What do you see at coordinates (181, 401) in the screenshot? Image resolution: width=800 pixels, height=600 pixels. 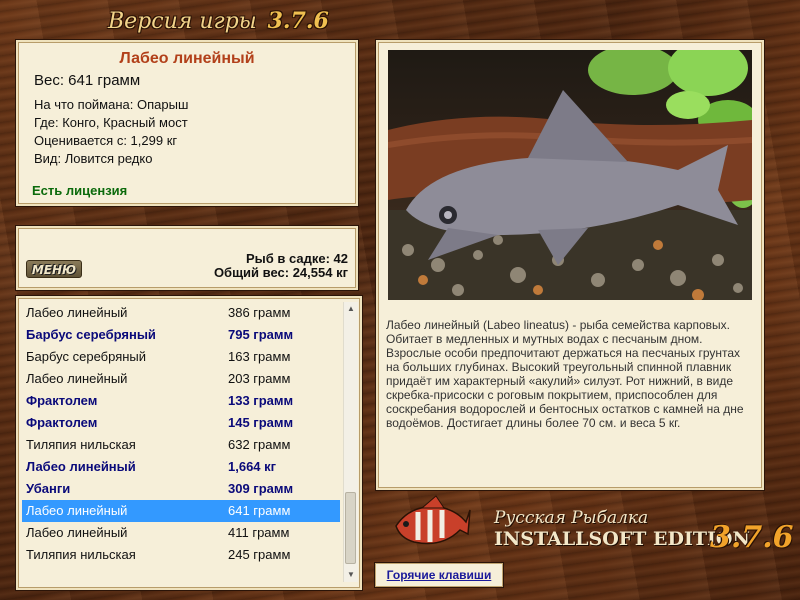 I see `list-item: Фрактолем 133 грамм` at bounding box center [181, 401].